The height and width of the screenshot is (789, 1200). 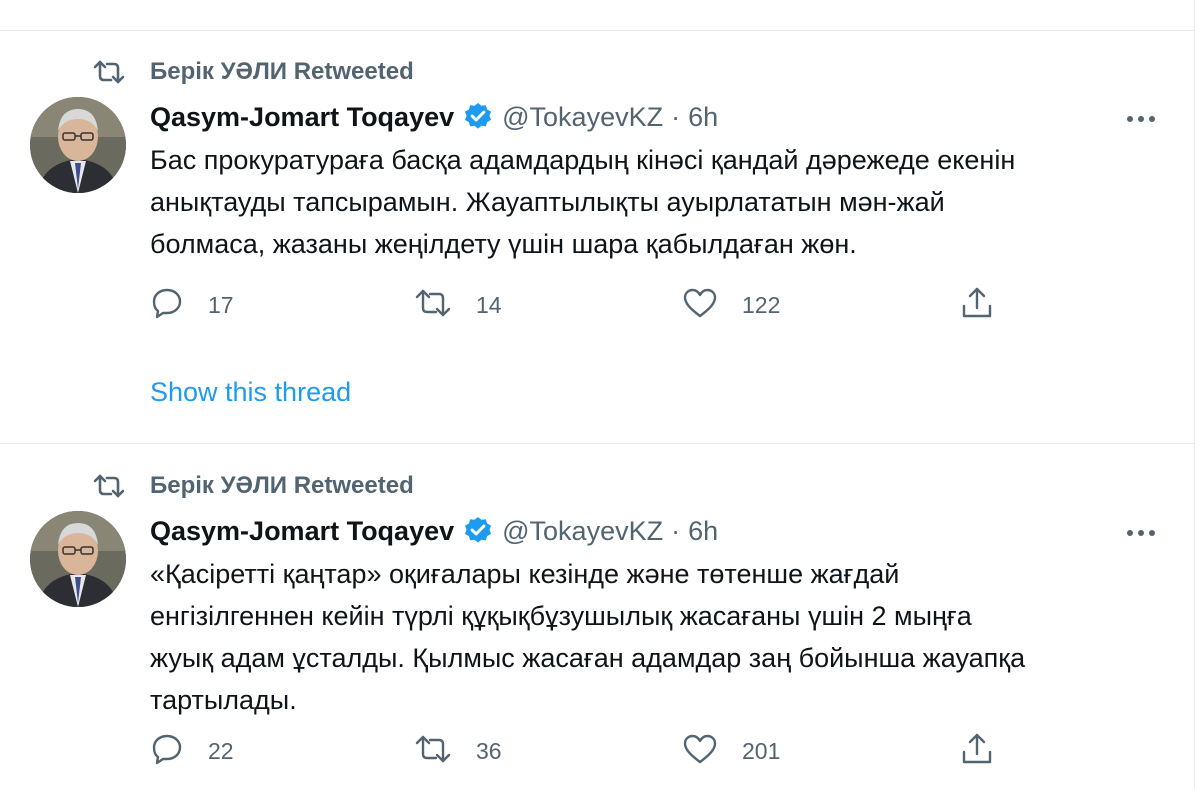 What do you see at coordinates (221, 750) in the screenshot?
I see `reply-count: 22` at bounding box center [221, 750].